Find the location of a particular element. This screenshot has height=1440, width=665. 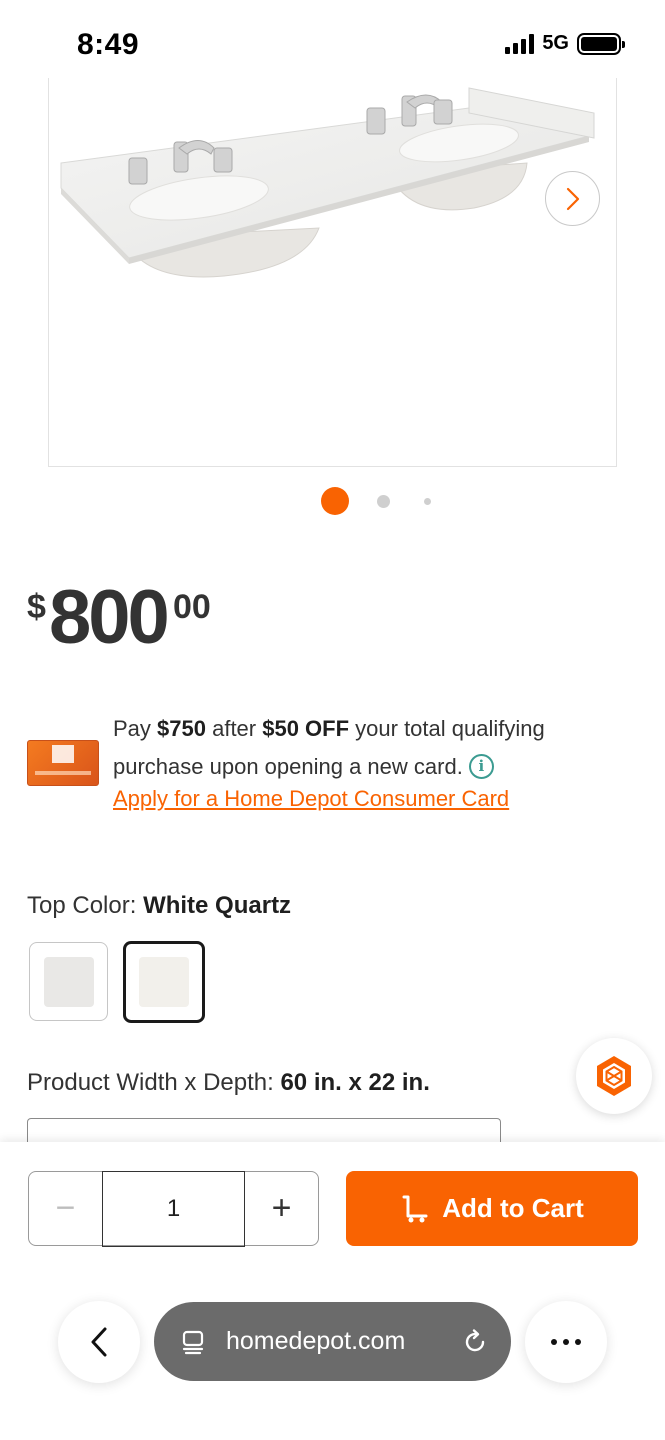

chat-assistant-button is located at coordinates (614, 1076).